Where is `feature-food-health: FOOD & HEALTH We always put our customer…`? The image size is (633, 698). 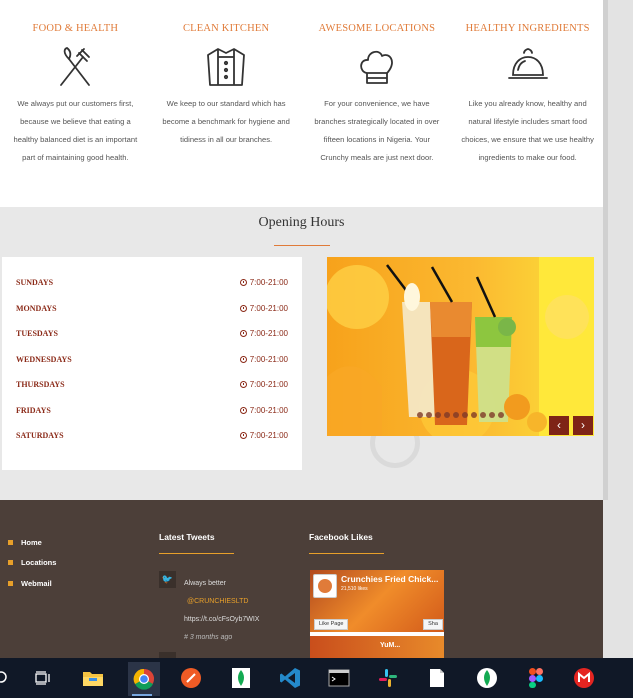
feature-food-health: FOOD & HEALTH We always put our customer… is located at coordinates (75, 103).